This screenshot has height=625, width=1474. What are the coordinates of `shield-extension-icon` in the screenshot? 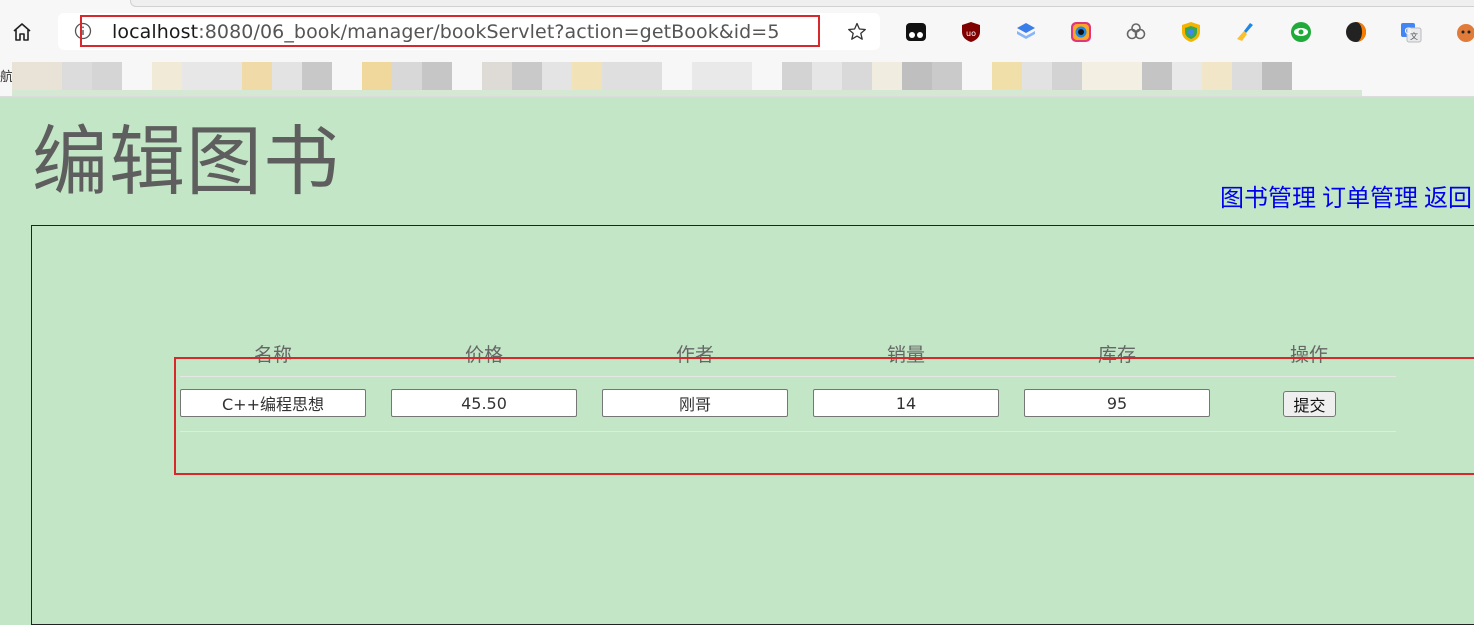 It's located at (1191, 32).